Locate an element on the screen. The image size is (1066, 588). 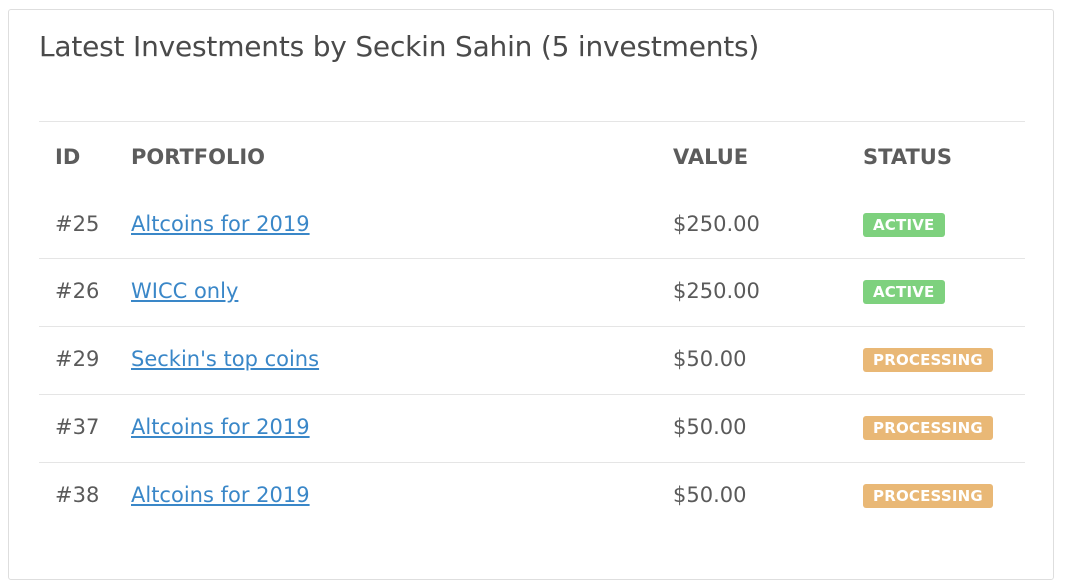
portfolio-cell: Seckin's top coins is located at coordinates (386, 360).